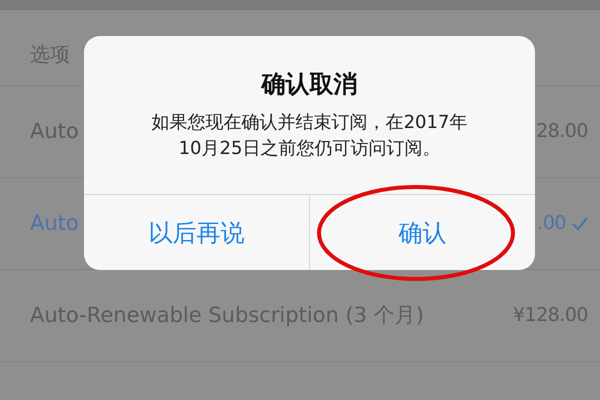 The image size is (600, 400). Describe the element at coordinates (309, 149) in the screenshot. I see `alert-message: 10月25日之前您仍可访问订阅。` at that location.